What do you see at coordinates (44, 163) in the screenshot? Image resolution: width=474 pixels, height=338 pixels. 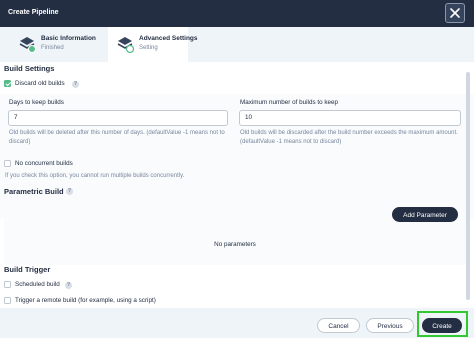 I see `no-concurrent-builds-label: No concurrent builds` at bounding box center [44, 163].